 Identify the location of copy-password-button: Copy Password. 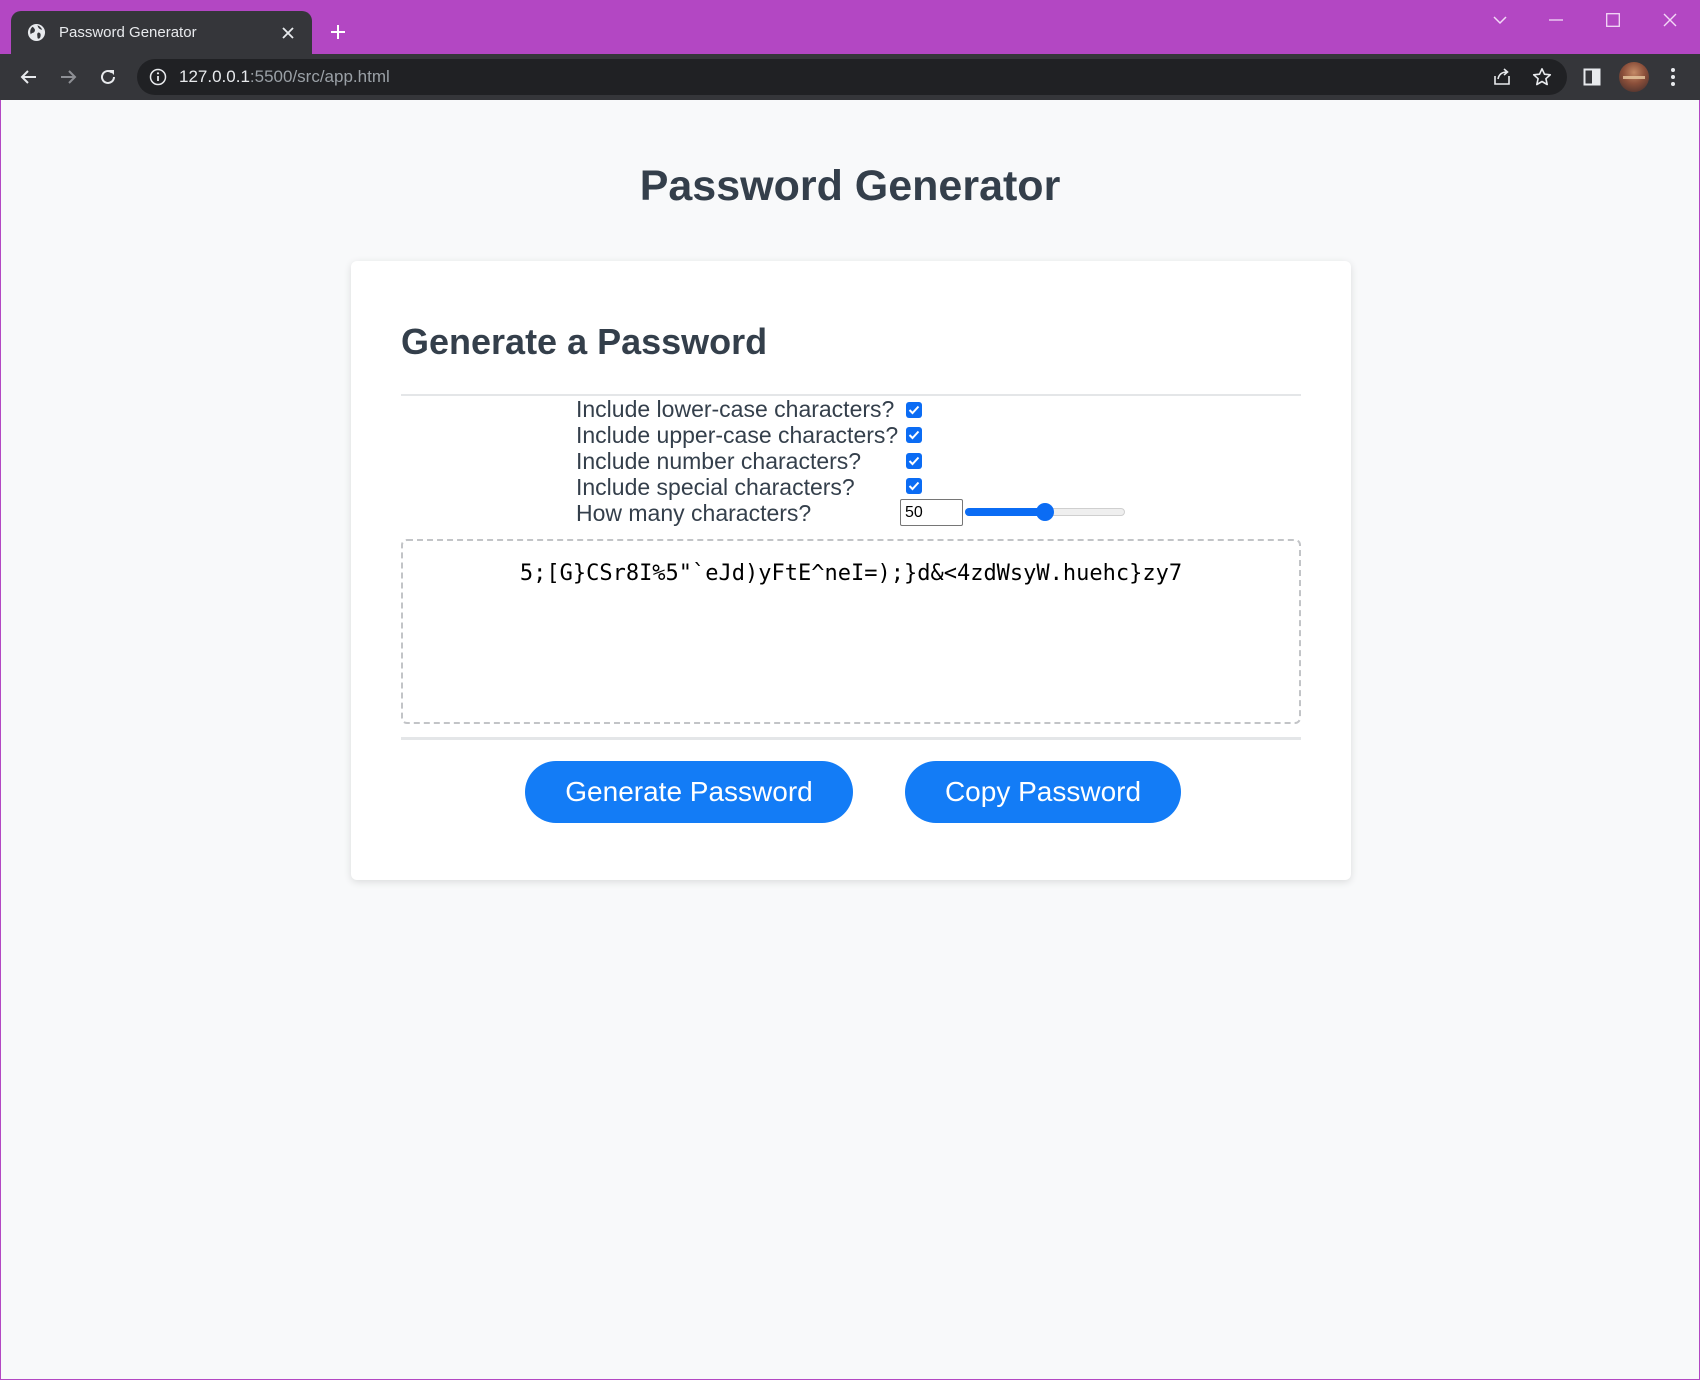
(1043, 792).